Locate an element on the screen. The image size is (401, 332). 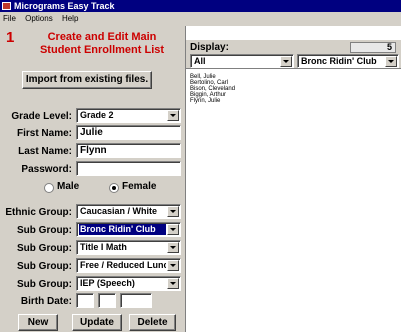
app-icon is located at coordinates (6, 6).